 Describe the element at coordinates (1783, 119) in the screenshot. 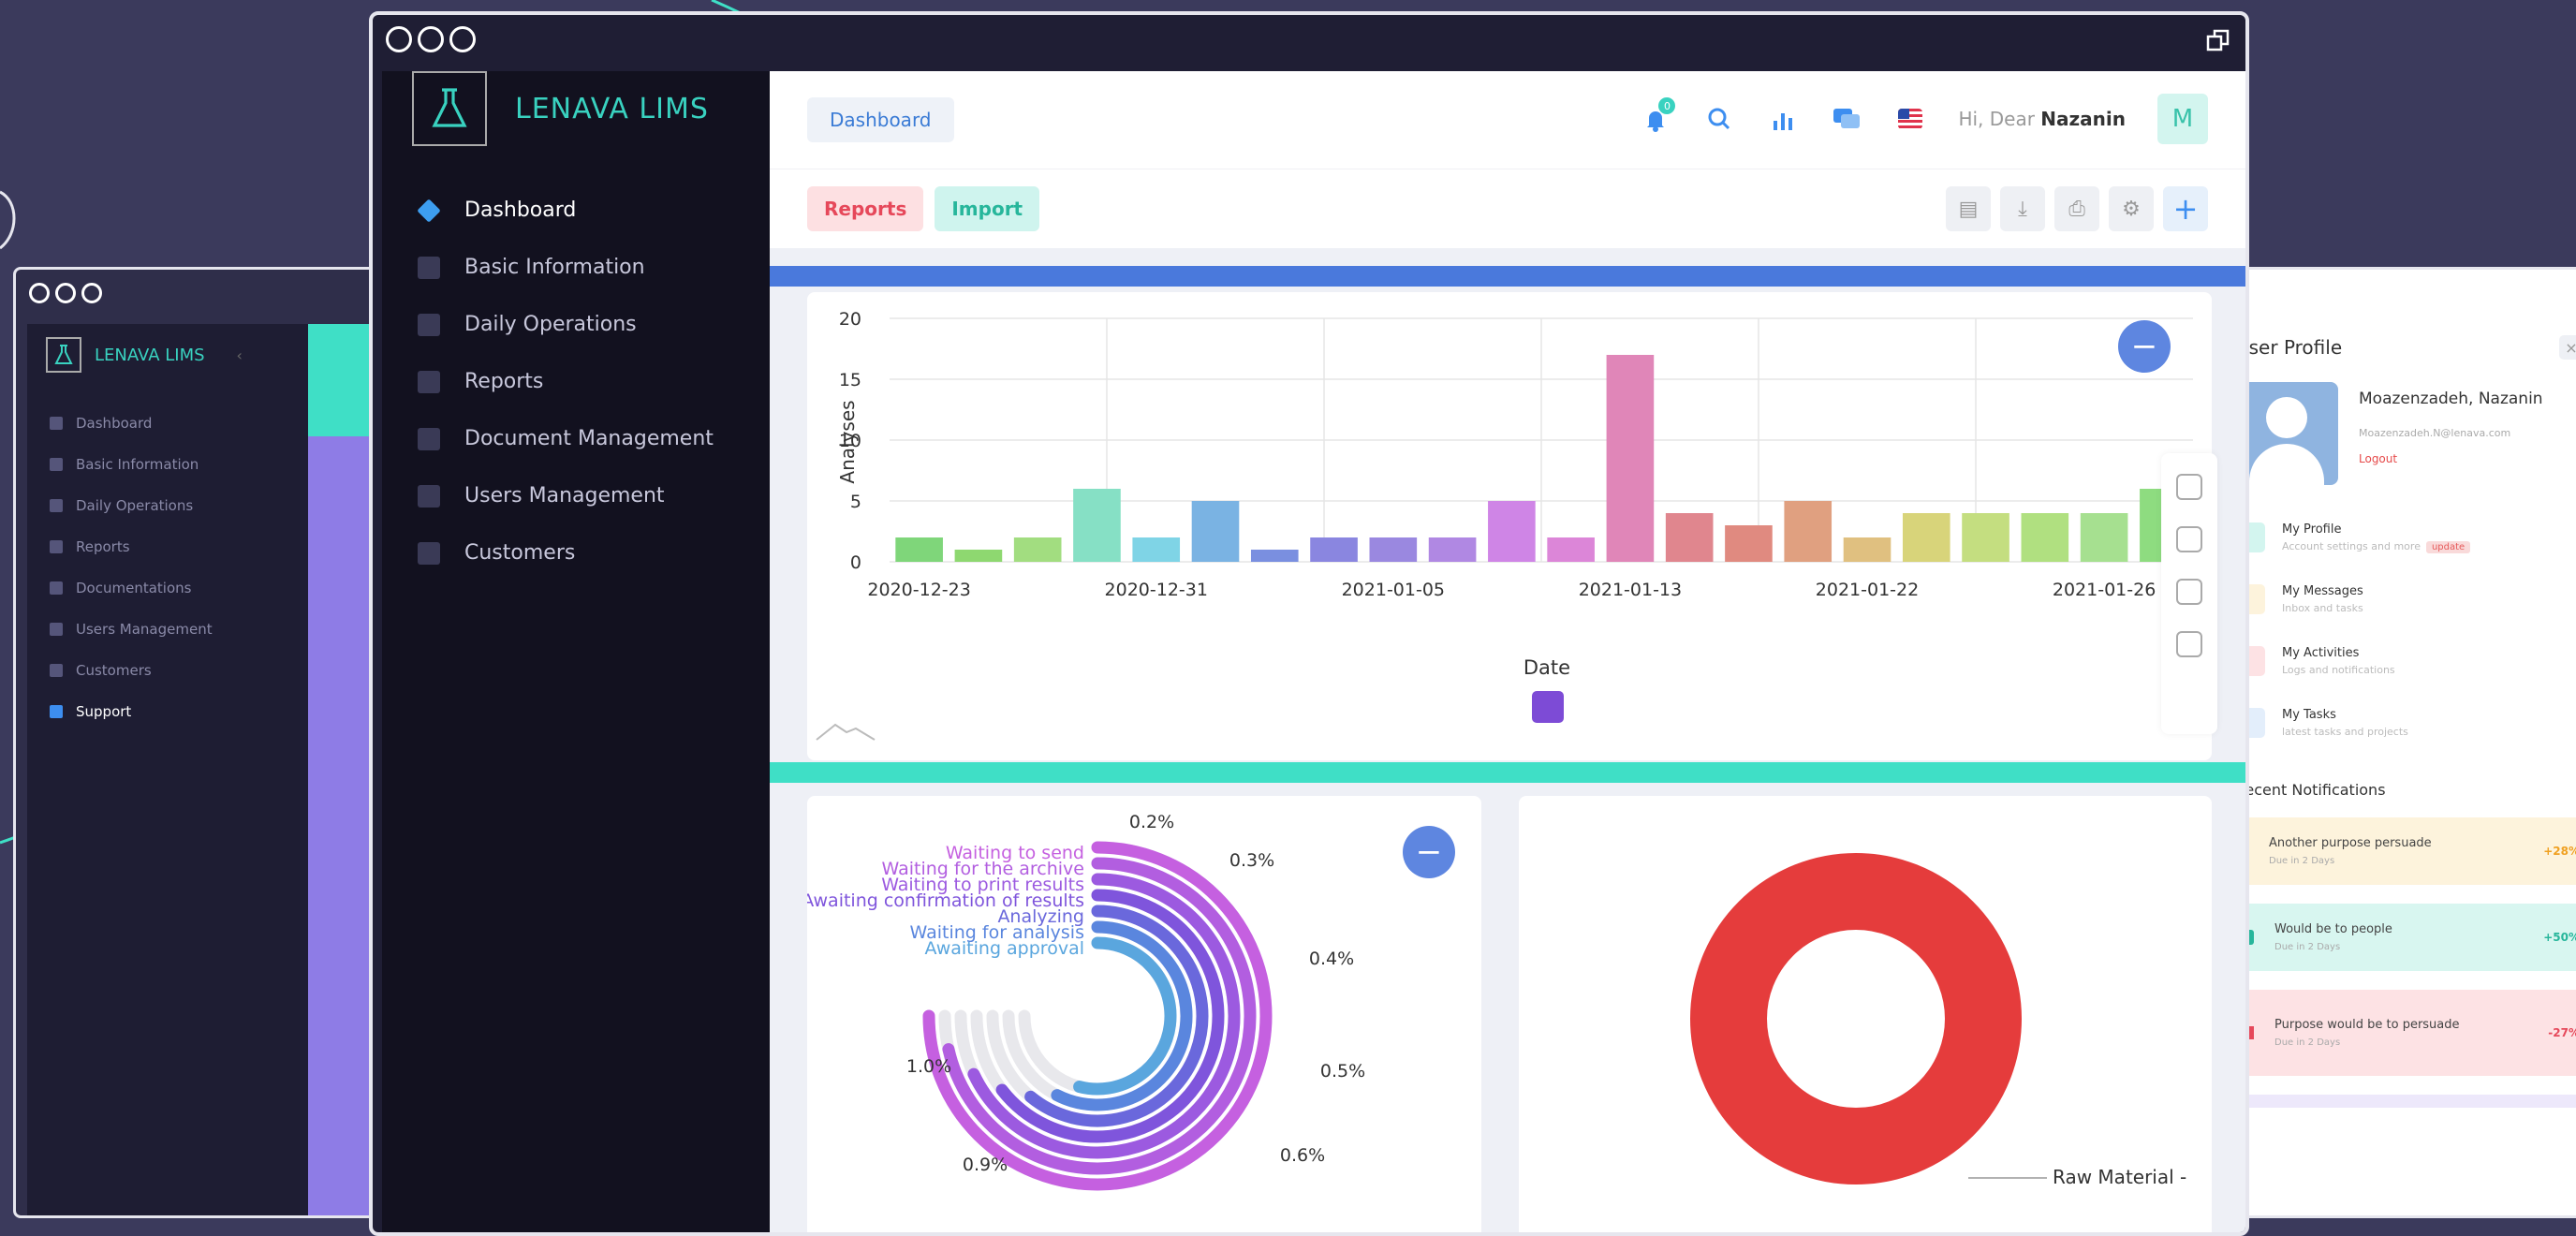

I see `bar-chart-icon` at that location.